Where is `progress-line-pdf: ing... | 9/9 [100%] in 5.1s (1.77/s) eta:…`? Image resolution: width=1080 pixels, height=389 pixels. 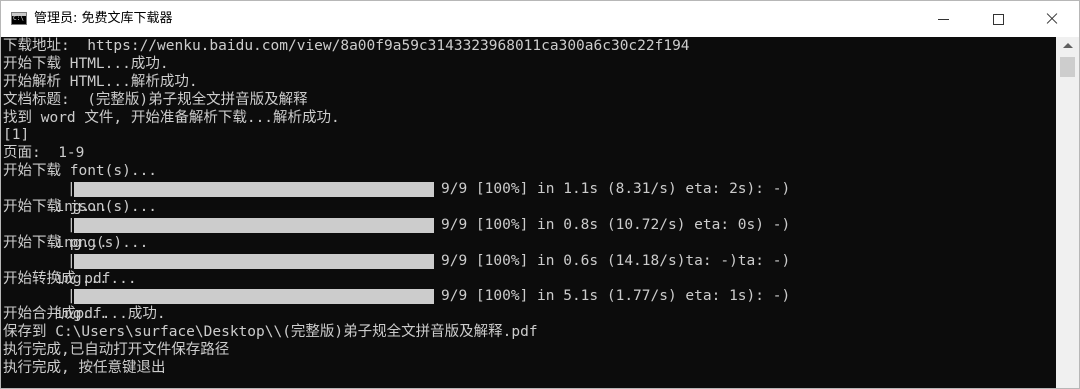
progress-line-pdf: ing... | 9/9 [100%] in 5.1s (1.77/s) eta:… is located at coordinates (529, 305).